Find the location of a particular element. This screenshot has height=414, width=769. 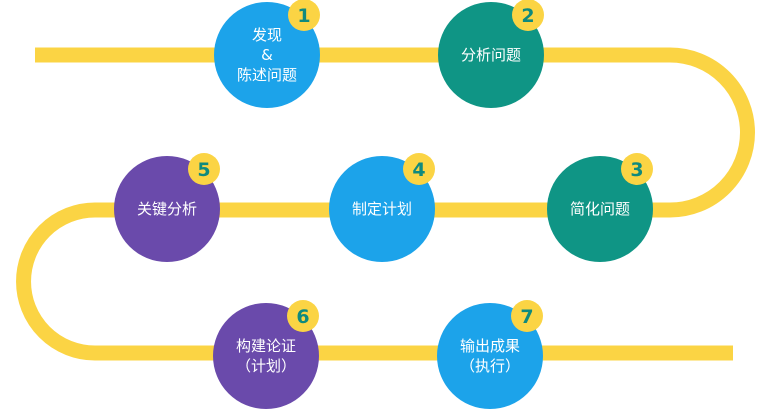

step-node-3: 简化问题 3 is located at coordinates (600, 207).